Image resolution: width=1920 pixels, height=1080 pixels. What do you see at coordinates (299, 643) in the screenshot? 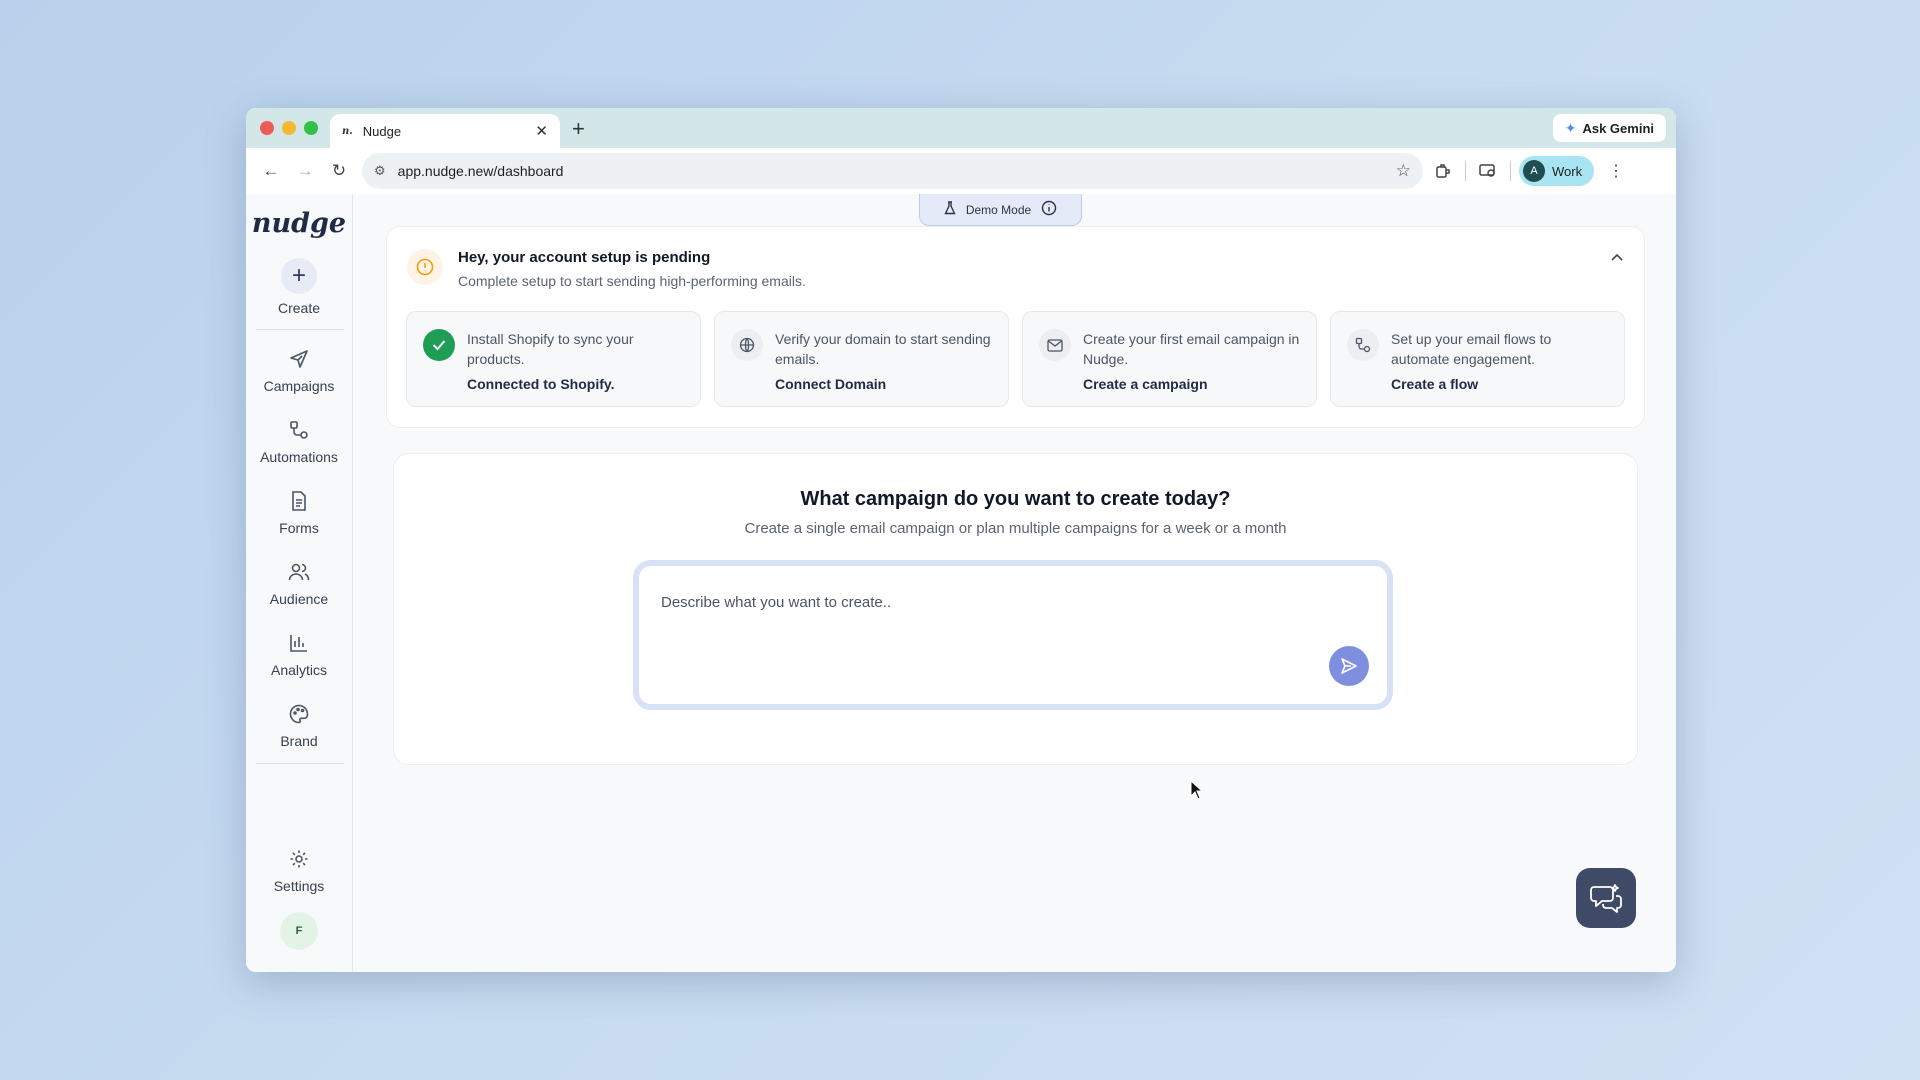
I see `bar-chart-icon` at bounding box center [299, 643].